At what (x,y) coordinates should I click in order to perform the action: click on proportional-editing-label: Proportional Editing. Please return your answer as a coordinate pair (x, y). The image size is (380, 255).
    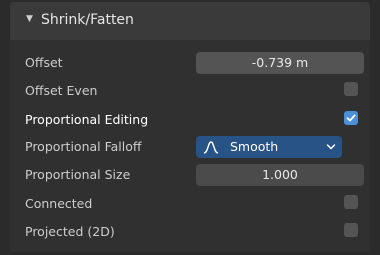
    Looking at the image, I should click on (87, 119).